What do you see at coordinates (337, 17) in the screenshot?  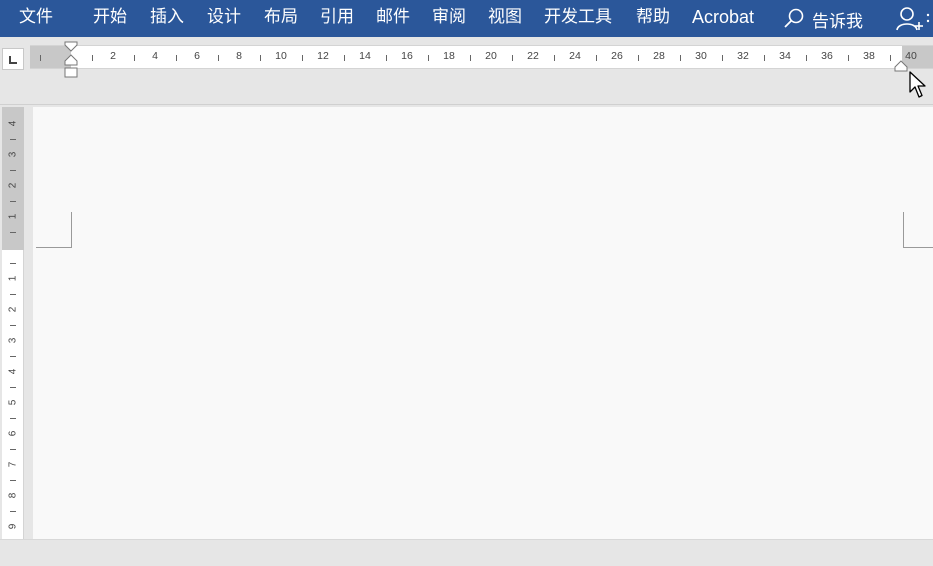 I see `tab-references: 引用` at bounding box center [337, 17].